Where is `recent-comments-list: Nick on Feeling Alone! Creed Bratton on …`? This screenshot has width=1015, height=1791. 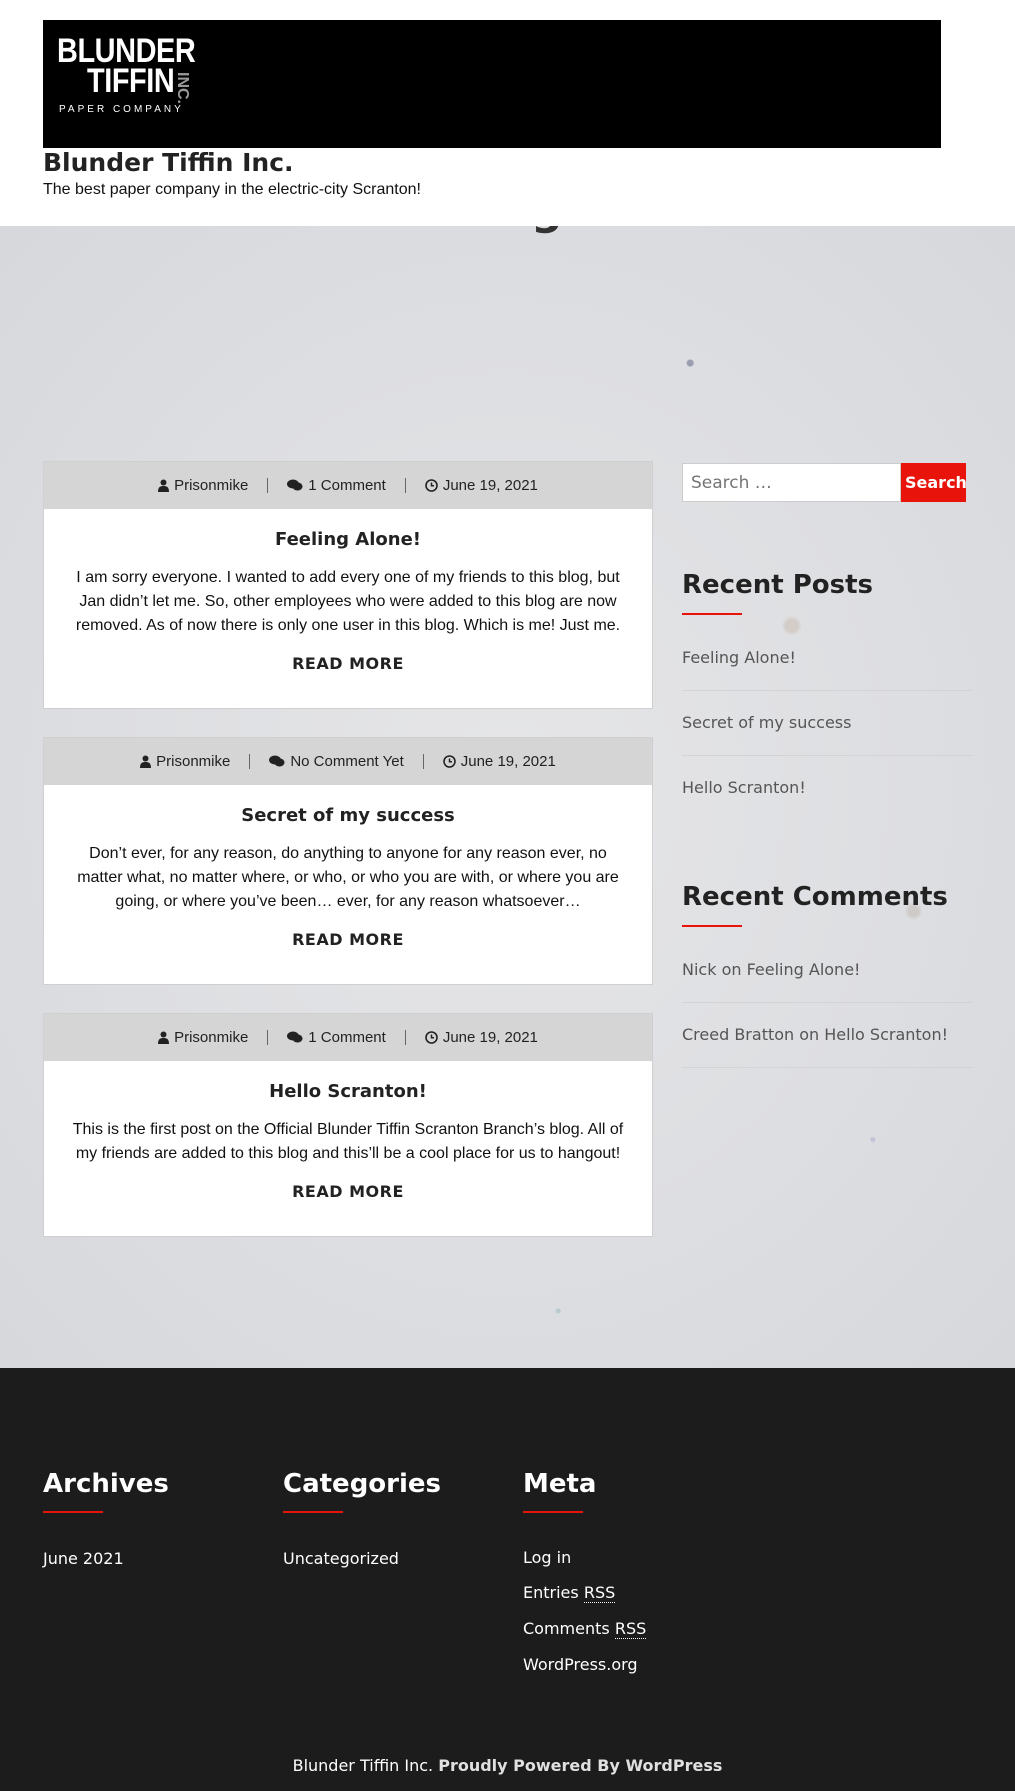
recent-comments-list: Nick on Feeling Alone! Creed Bratton on … is located at coordinates (827, 1003).